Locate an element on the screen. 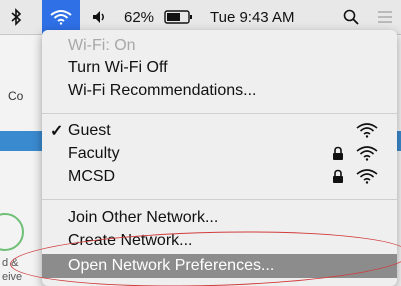 This screenshot has height=286, width=401. network-item-guest: ✓ Guest is located at coordinates (219, 131).